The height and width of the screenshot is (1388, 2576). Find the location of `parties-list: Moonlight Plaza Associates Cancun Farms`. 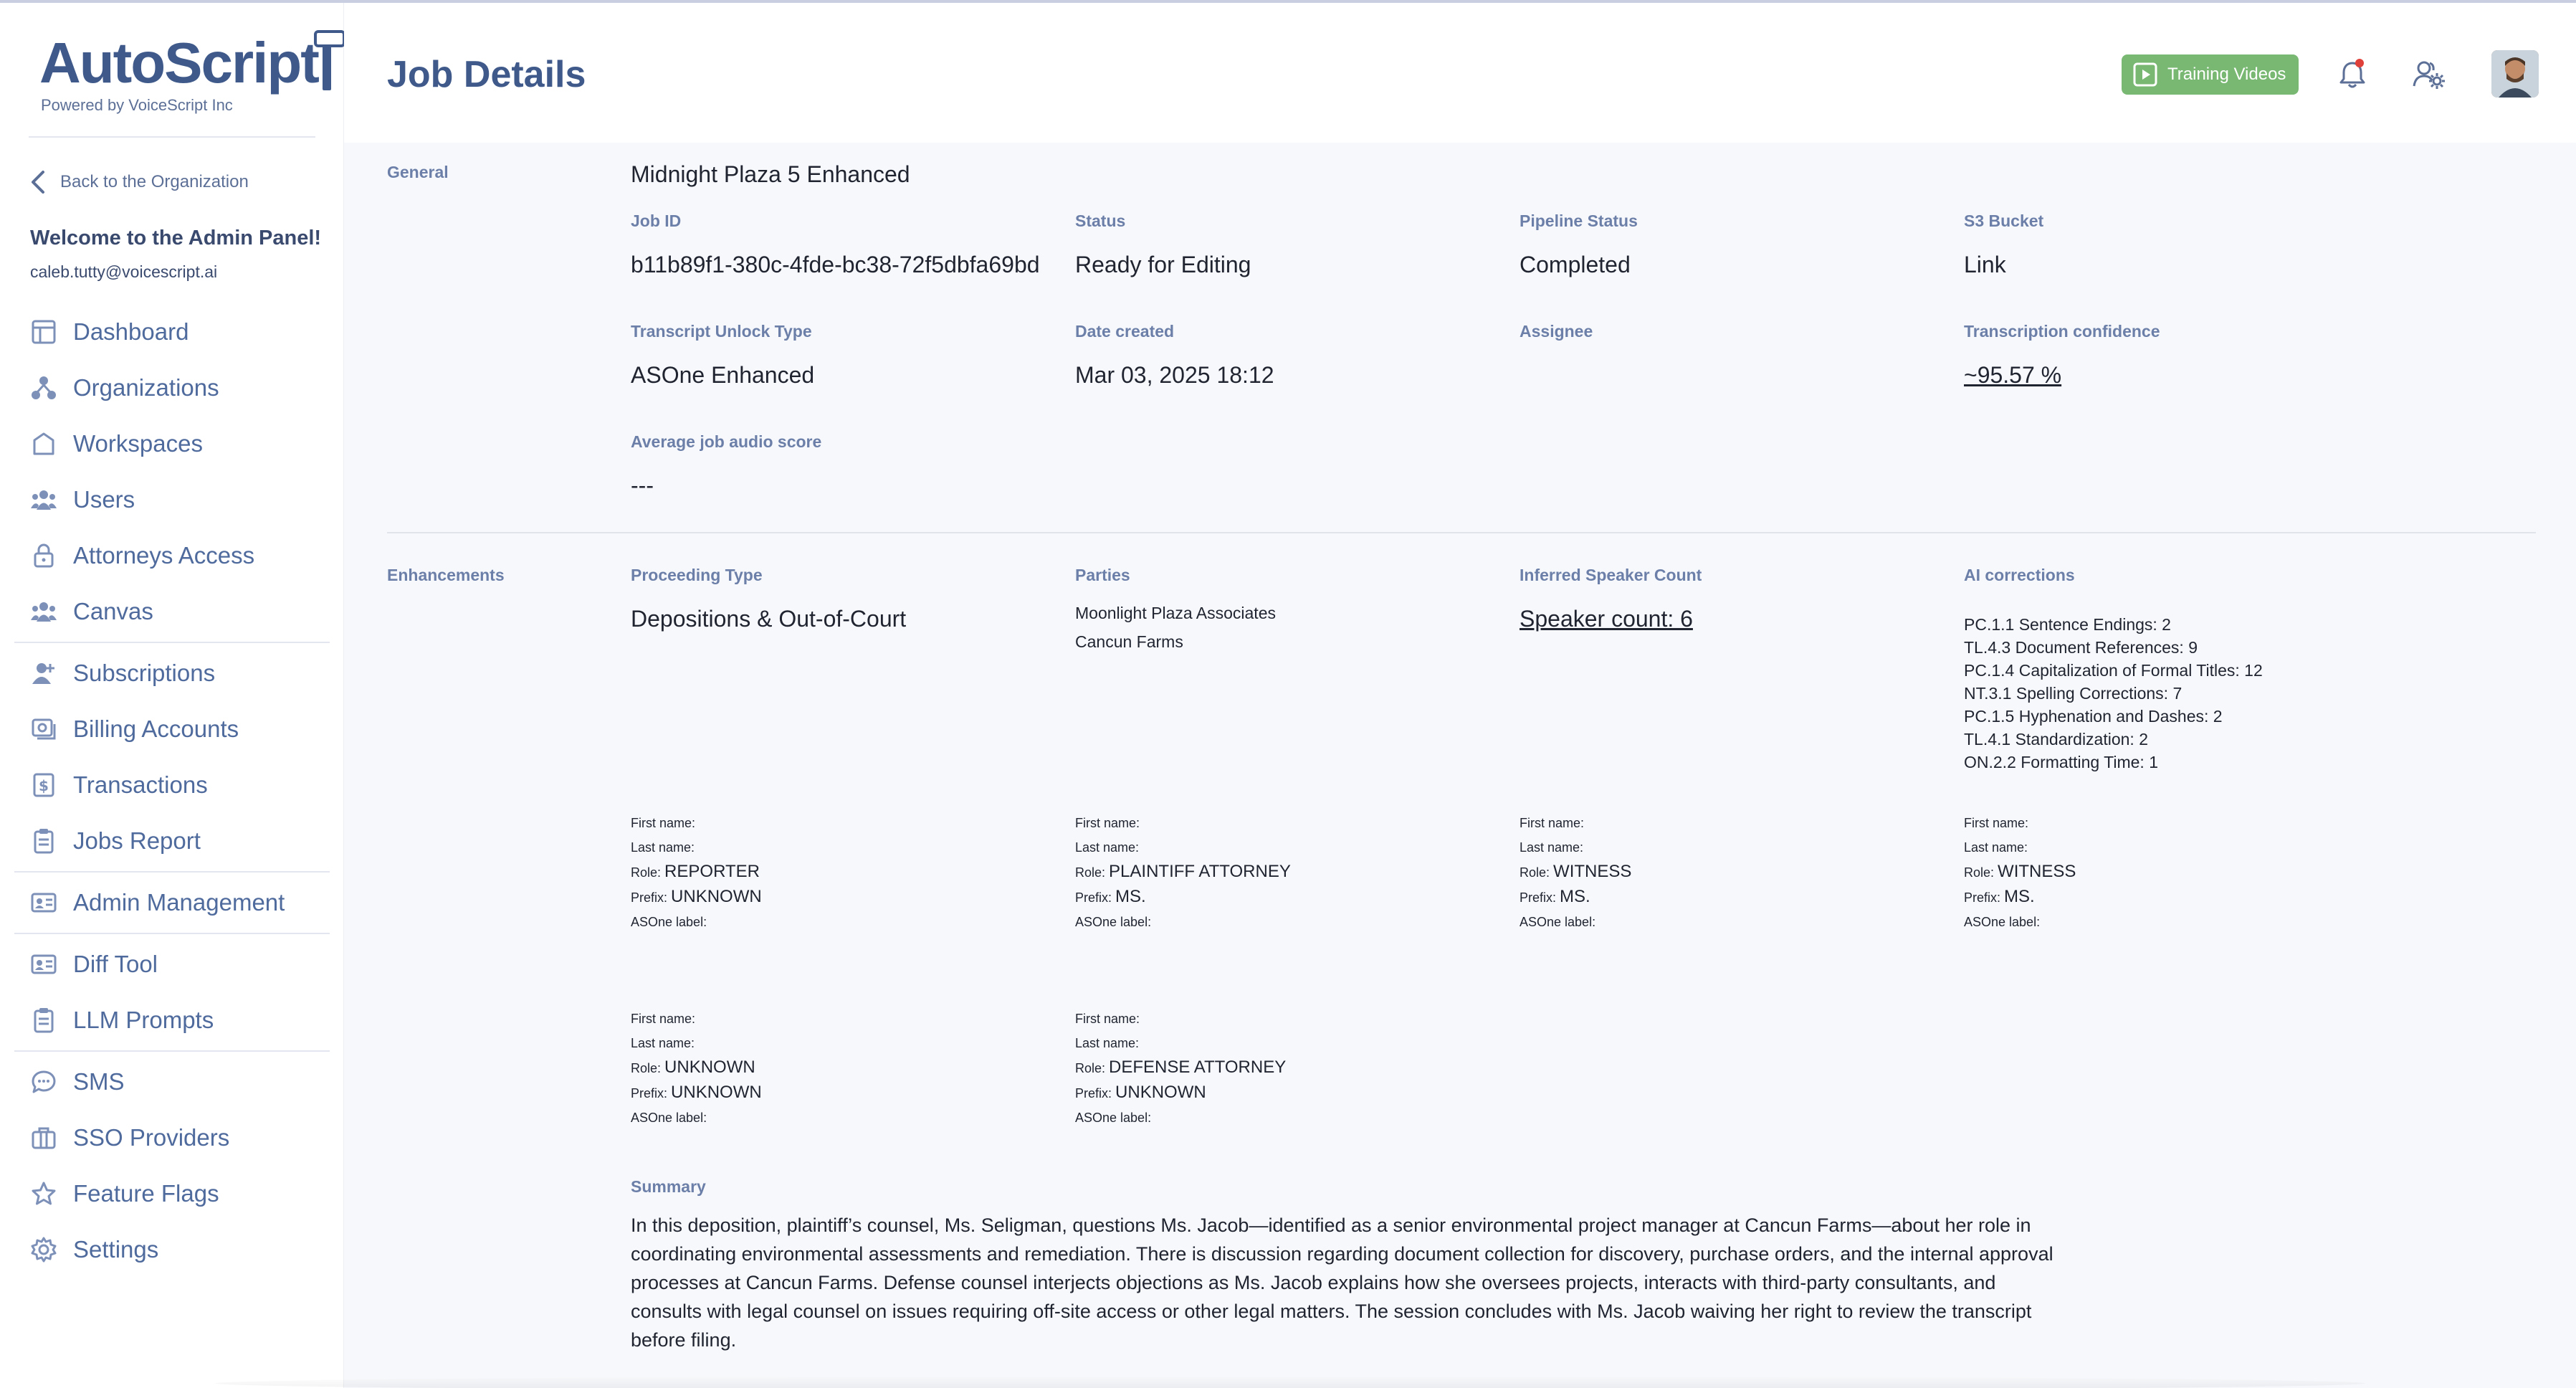

parties-list: Moonlight Plaza Associates Cancun Farms is located at coordinates (1175, 628).